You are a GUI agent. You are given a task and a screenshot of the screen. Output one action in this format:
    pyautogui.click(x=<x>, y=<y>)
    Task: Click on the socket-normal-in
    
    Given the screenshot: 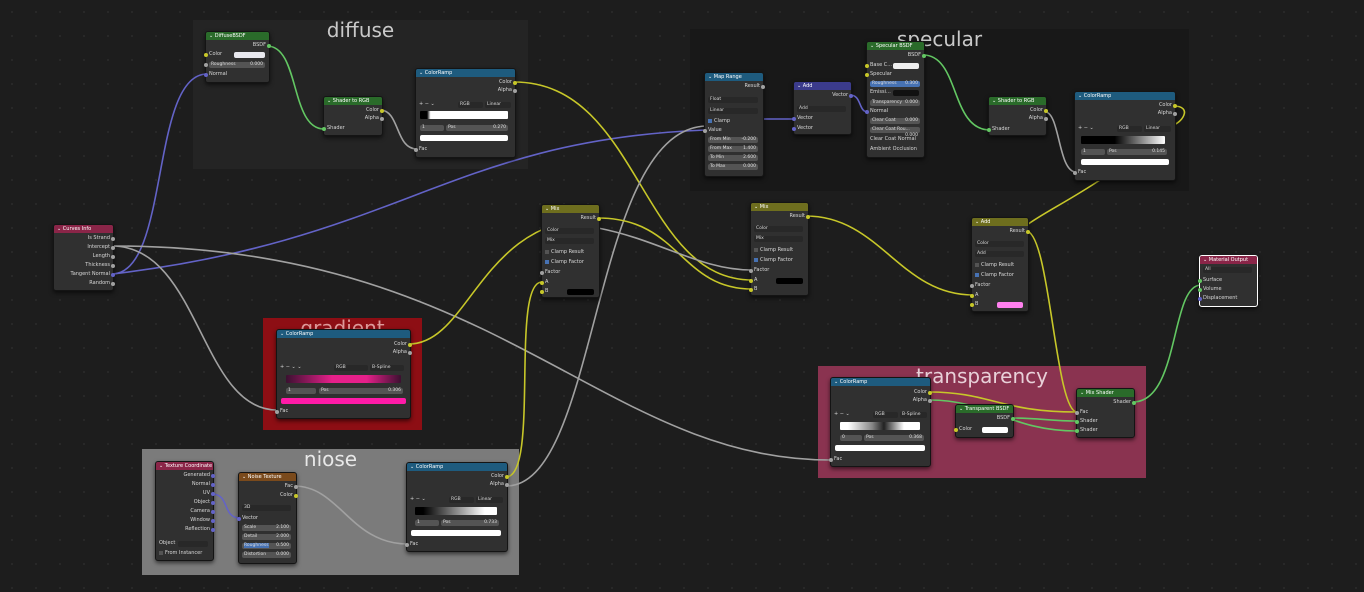 What is the action you would take?
    pyautogui.click(x=206, y=75)
    